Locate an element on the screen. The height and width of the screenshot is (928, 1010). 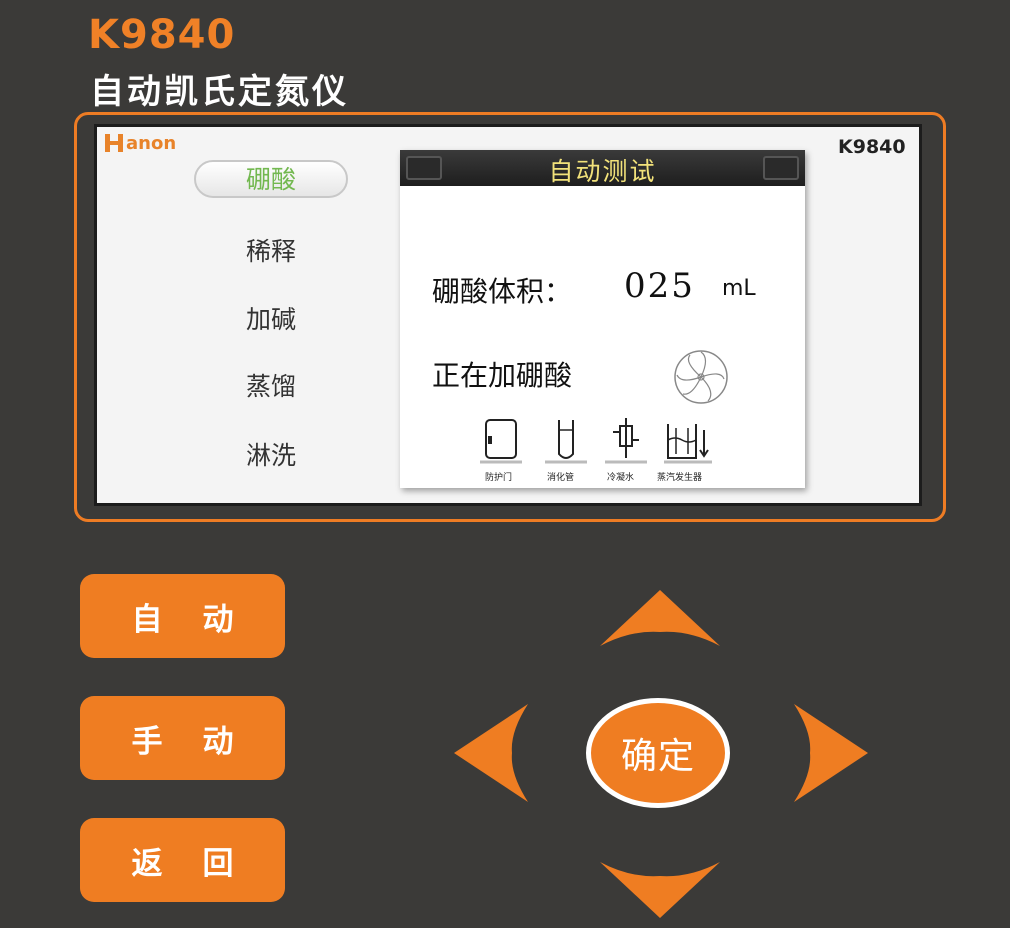
brand-logo: anon is located at coordinates (140, 143).